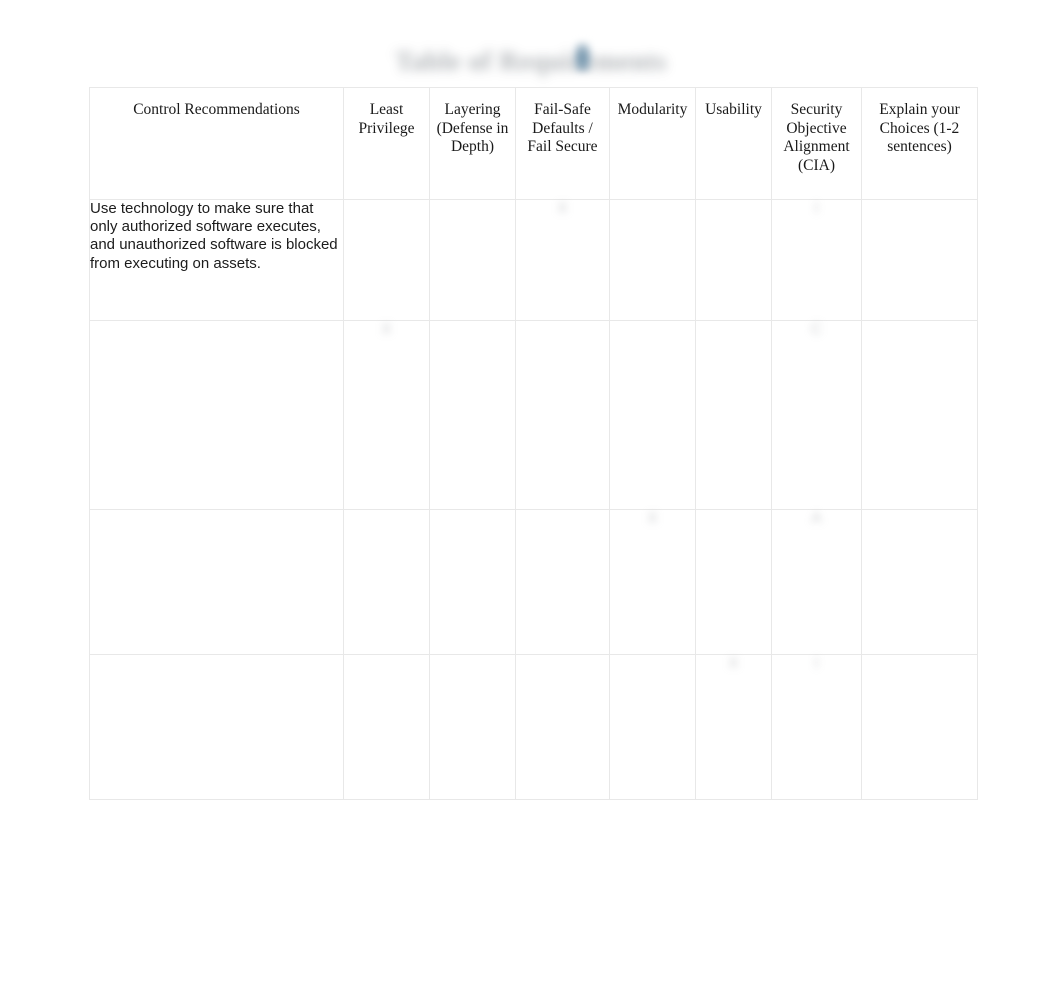 The height and width of the screenshot is (1001, 1062). What do you see at coordinates (816, 518) in the screenshot?
I see `mark-security-objective: A` at bounding box center [816, 518].